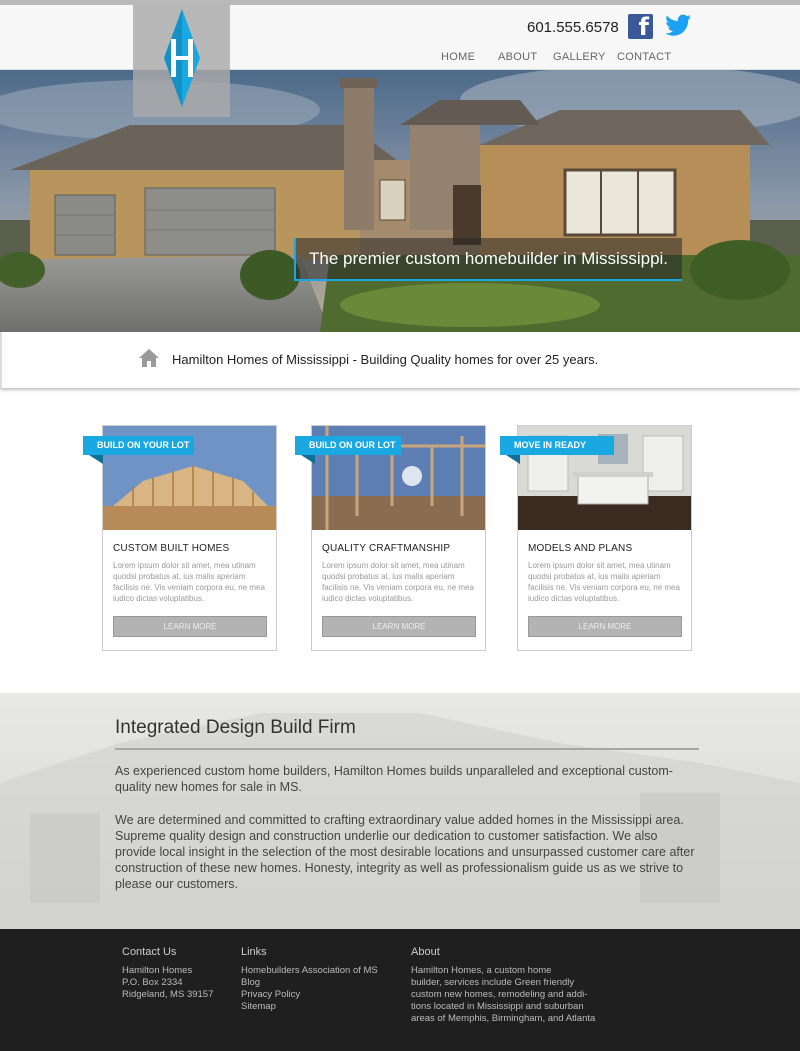 This screenshot has width=800, height=1051. What do you see at coordinates (254, 952) in the screenshot?
I see `footer-links-heading: Links` at bounding box center [254, 952].